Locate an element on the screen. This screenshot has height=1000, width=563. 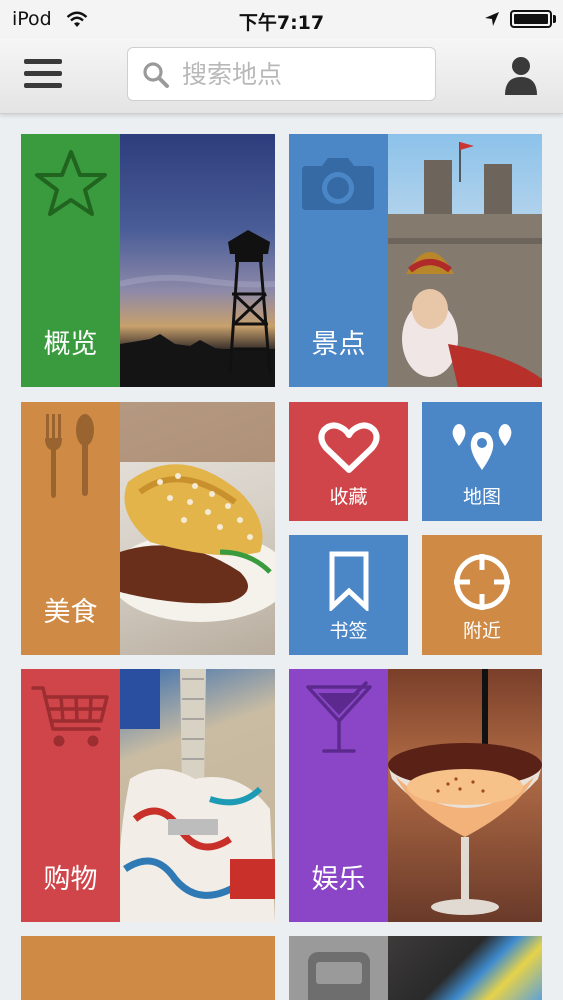
map-button: 地图 is located at coordinates (482, 461).